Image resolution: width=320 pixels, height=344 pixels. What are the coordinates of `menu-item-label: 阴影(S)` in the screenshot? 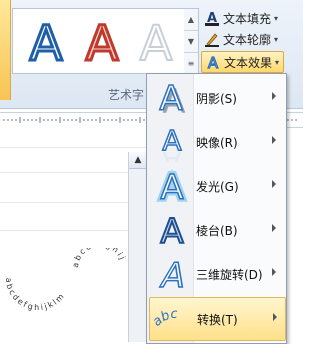 It's located at (216, 99).